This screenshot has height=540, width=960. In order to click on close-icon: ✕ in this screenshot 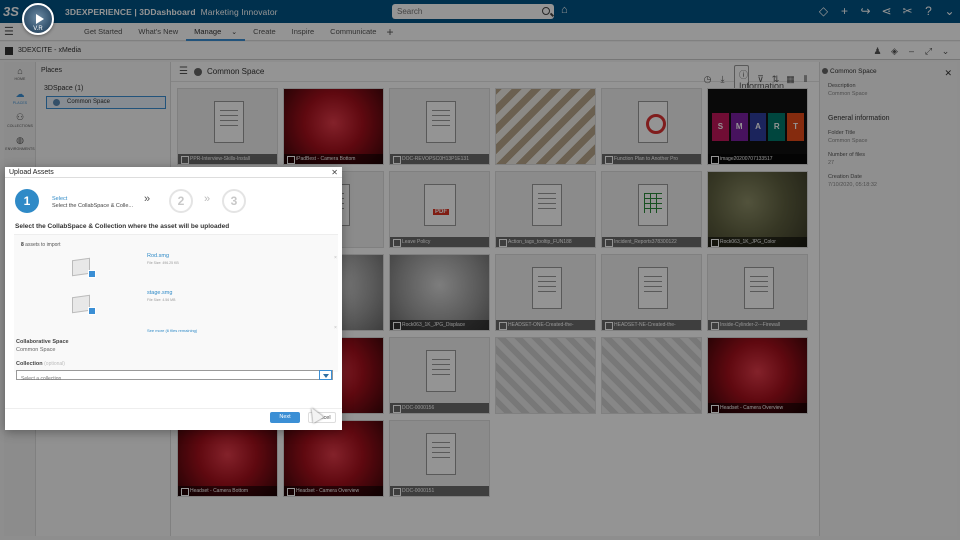, I will do `click(334, 172)`.